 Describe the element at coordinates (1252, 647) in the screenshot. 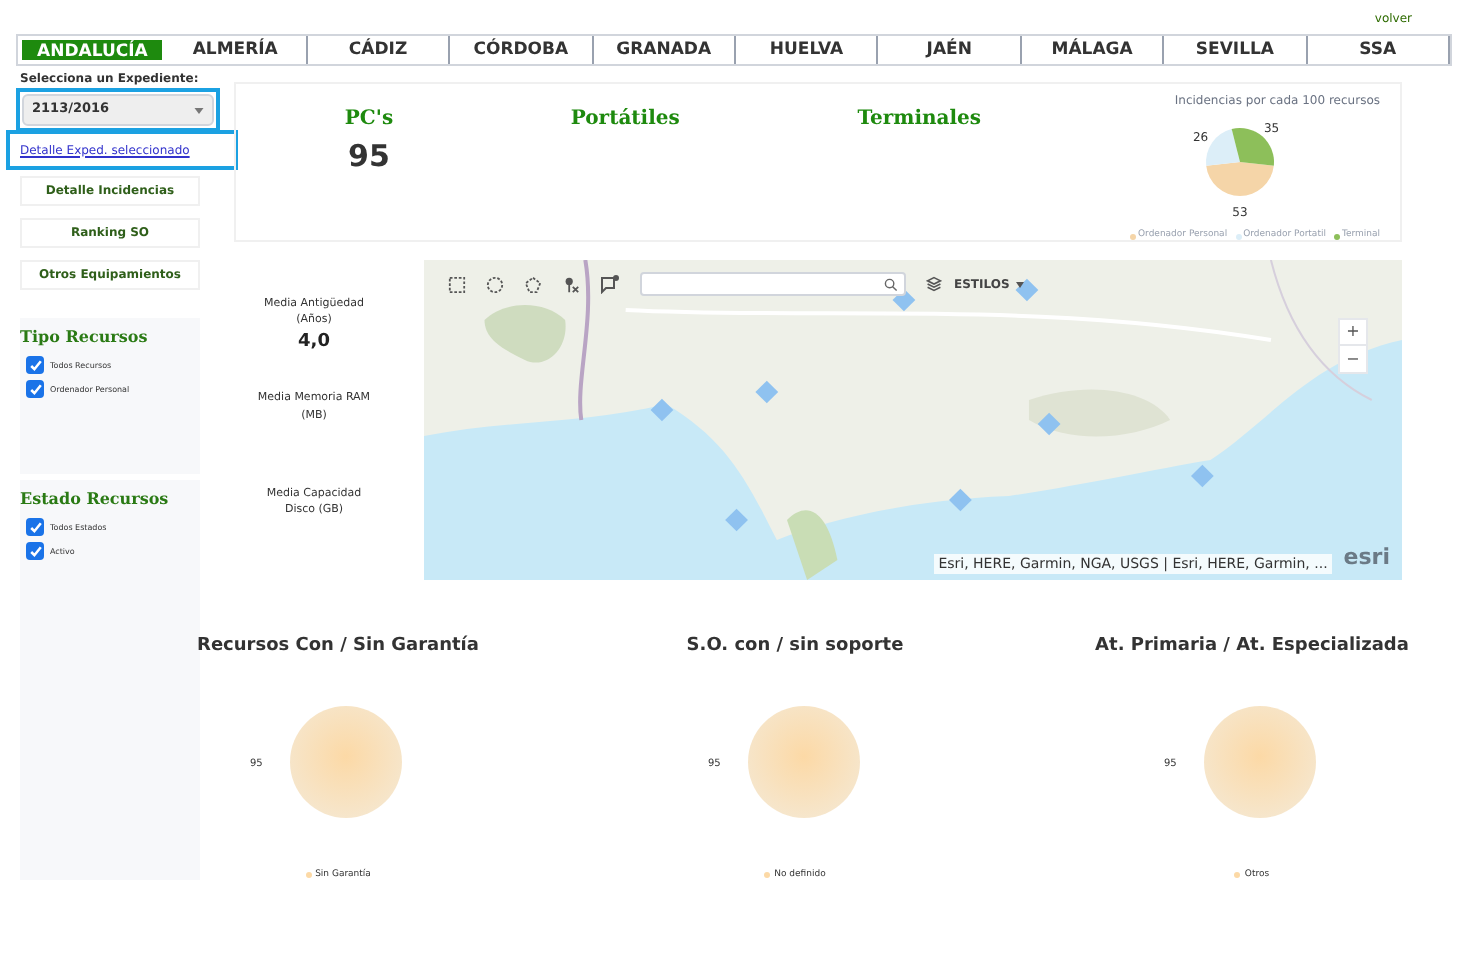

I see `chart-title: At. Primaria / At. Especializada` at that location.